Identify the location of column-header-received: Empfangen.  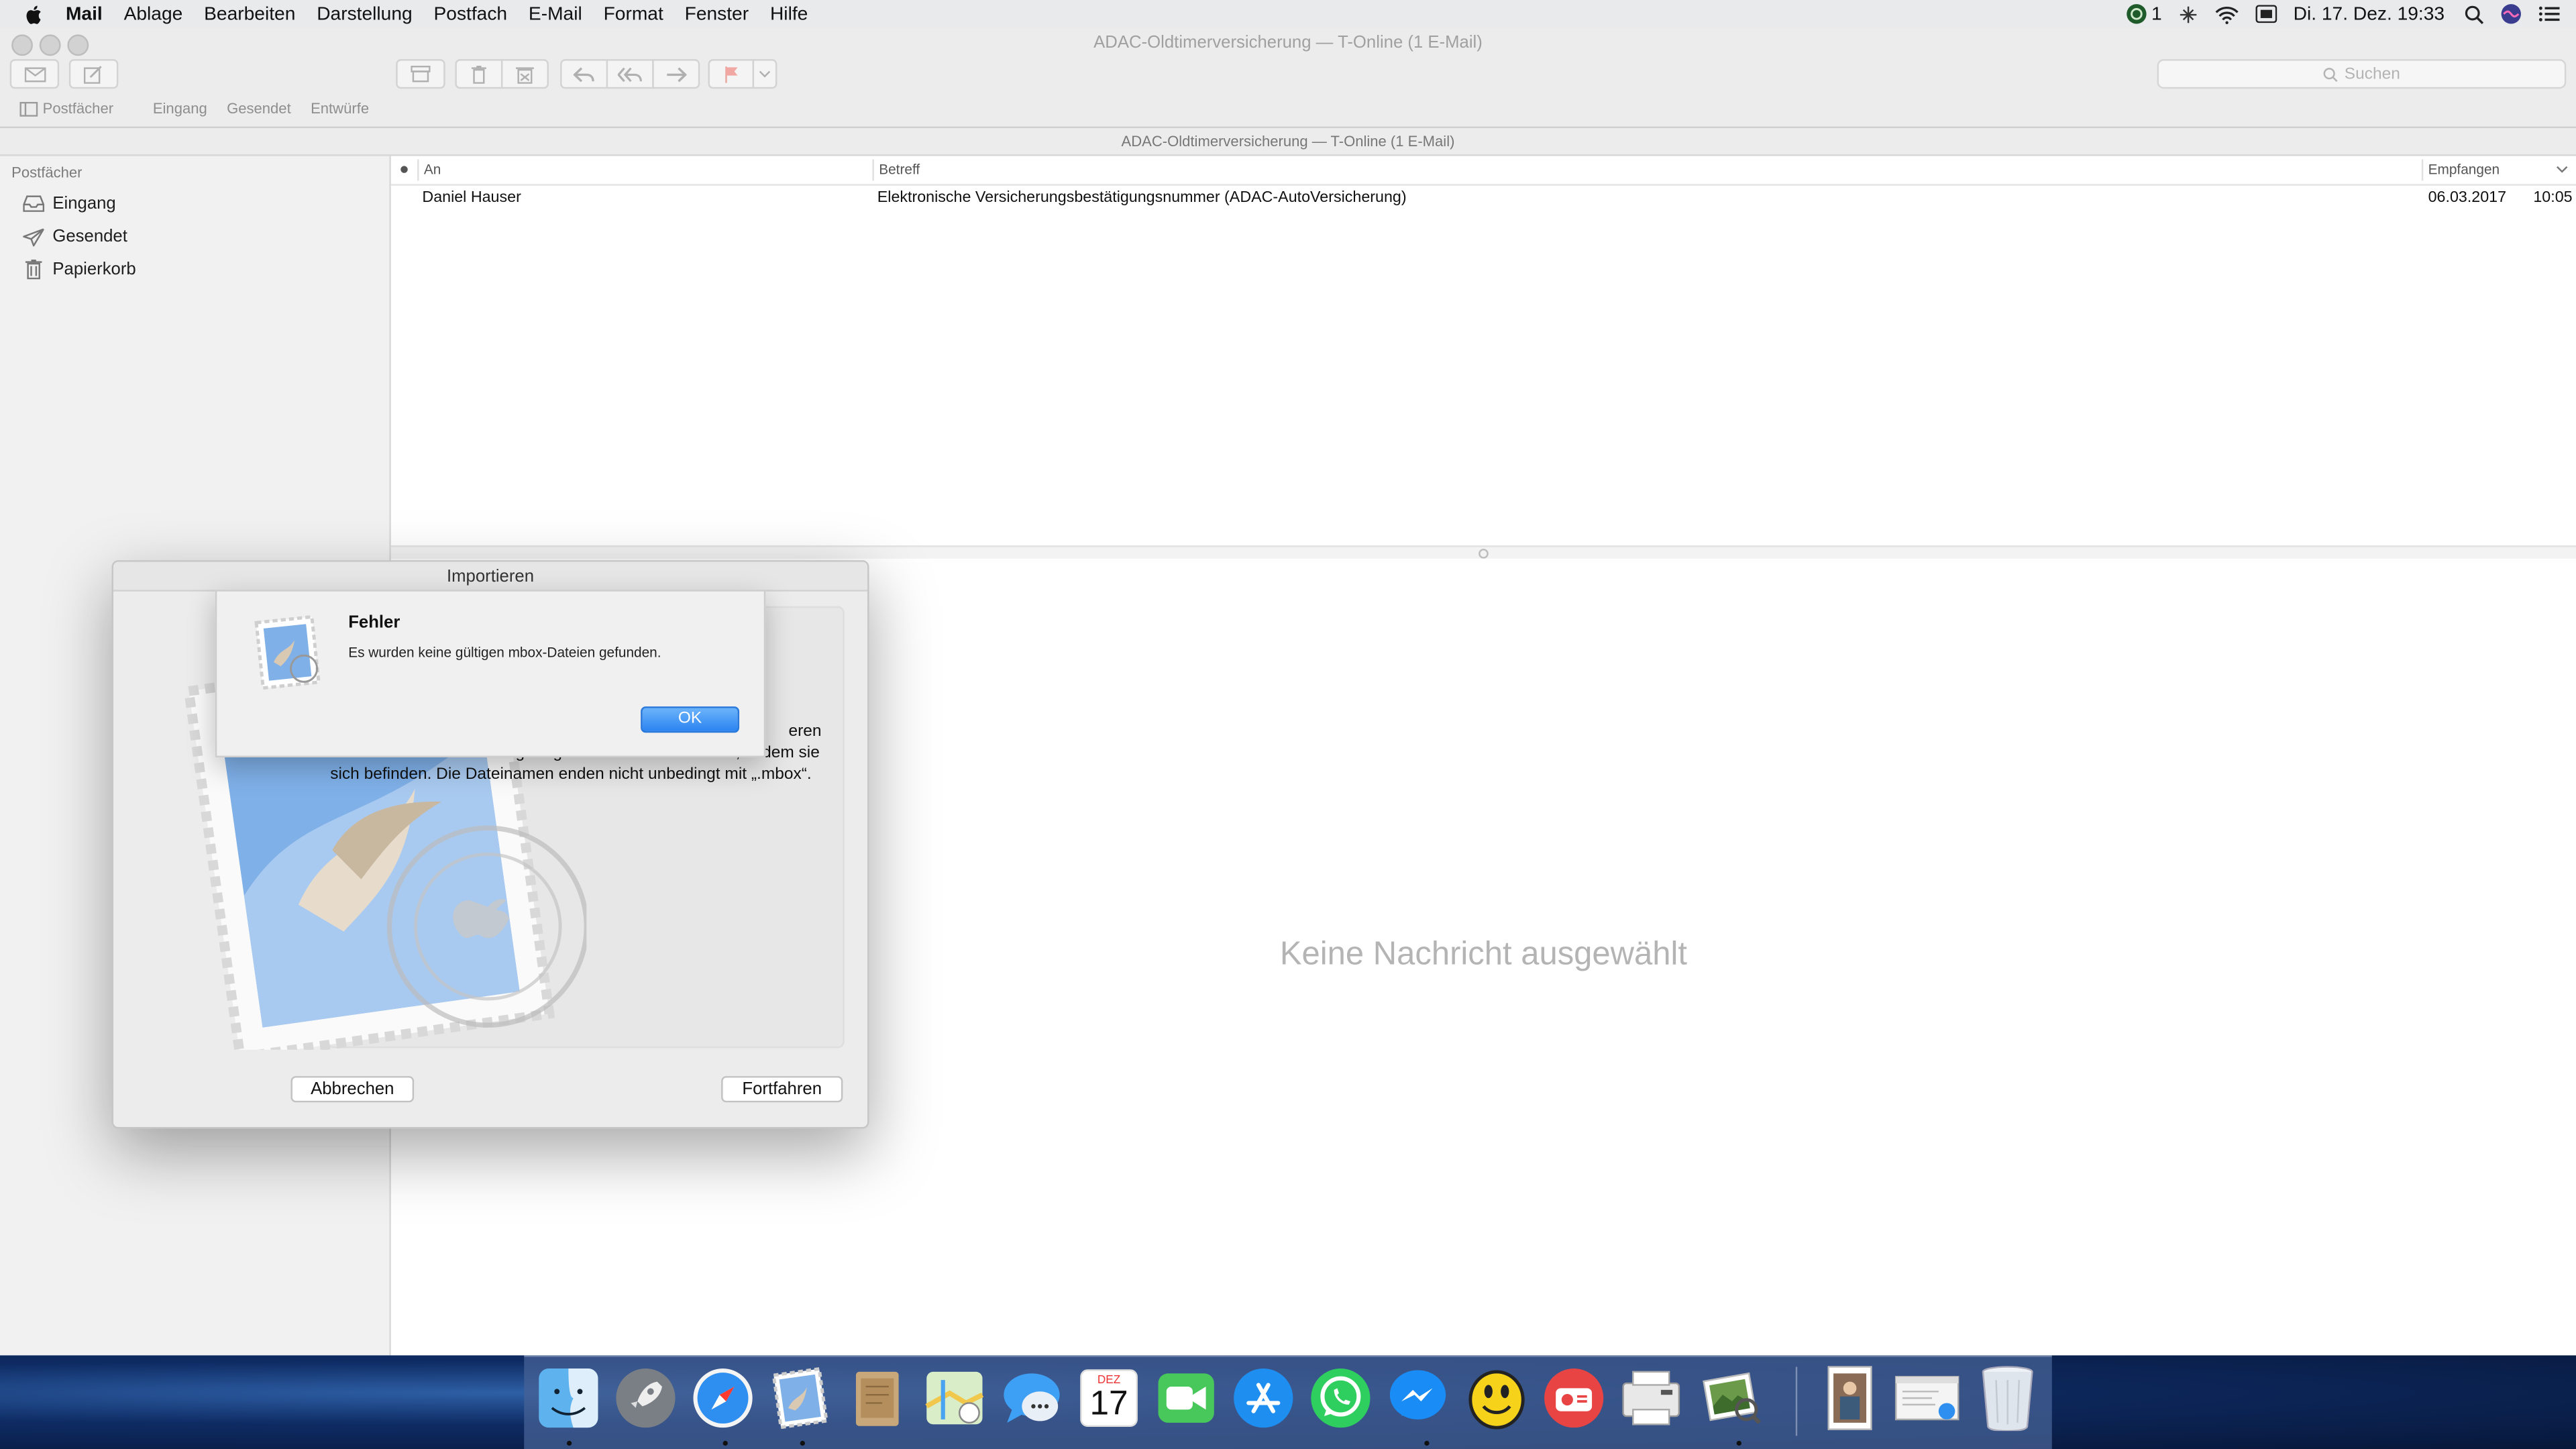
(2464, 170).